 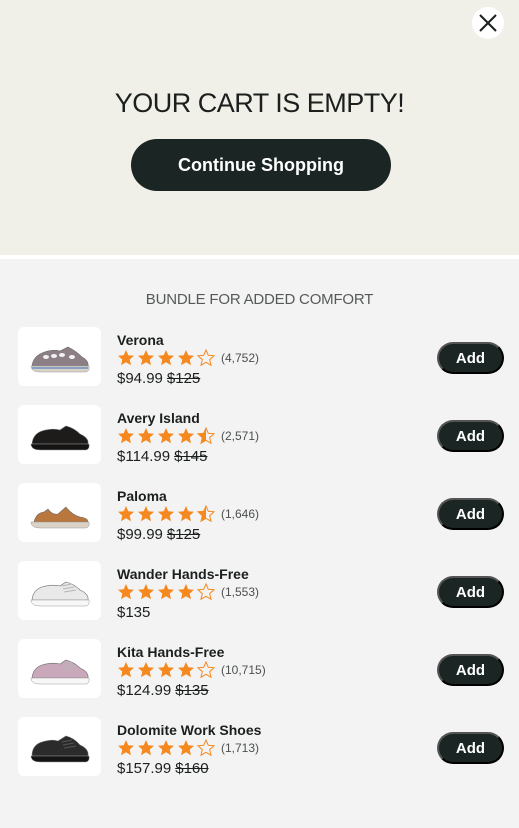 What do you see at coordinates (144, 456) in the screenshot?
I see `sale-price: $114.99` at bounding box center [144, 456].